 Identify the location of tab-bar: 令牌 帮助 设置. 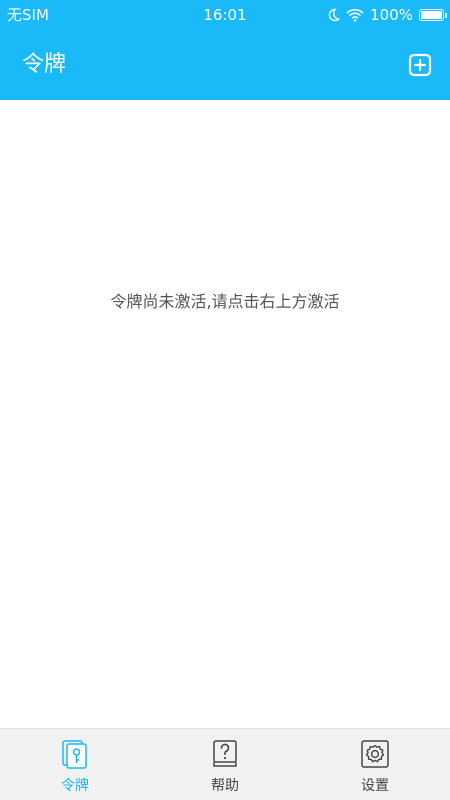
(225, 764).